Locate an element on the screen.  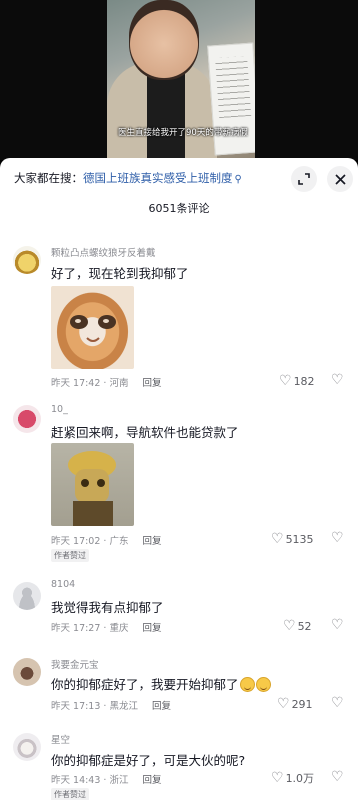
comment-meta: 昨天 14:43 · 浙江 回复 is located at coordinates (106, 779).